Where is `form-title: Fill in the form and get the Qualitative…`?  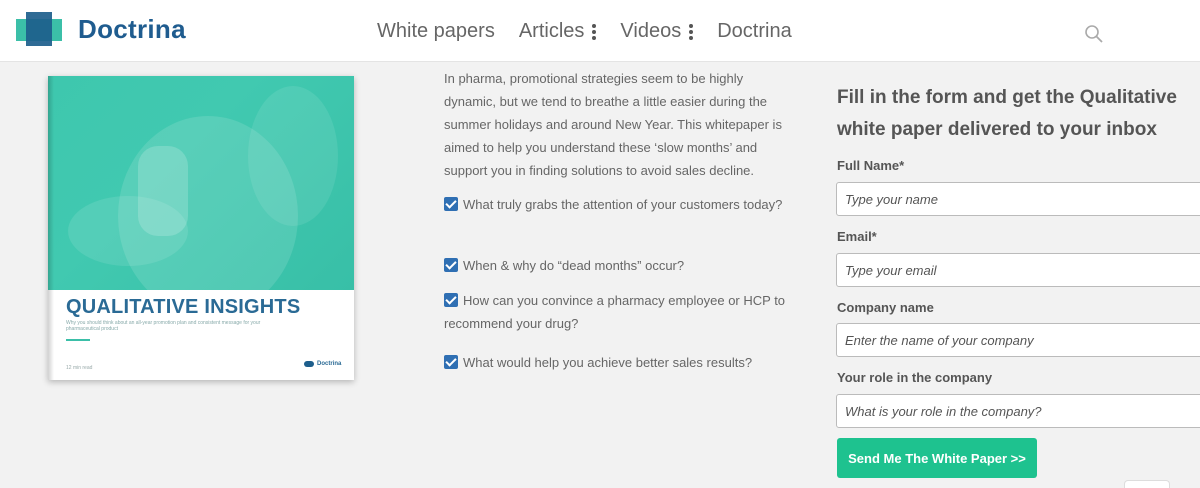 form-title: Fill in the form and get the Qualitative… is located at coordinates (1018, 114).